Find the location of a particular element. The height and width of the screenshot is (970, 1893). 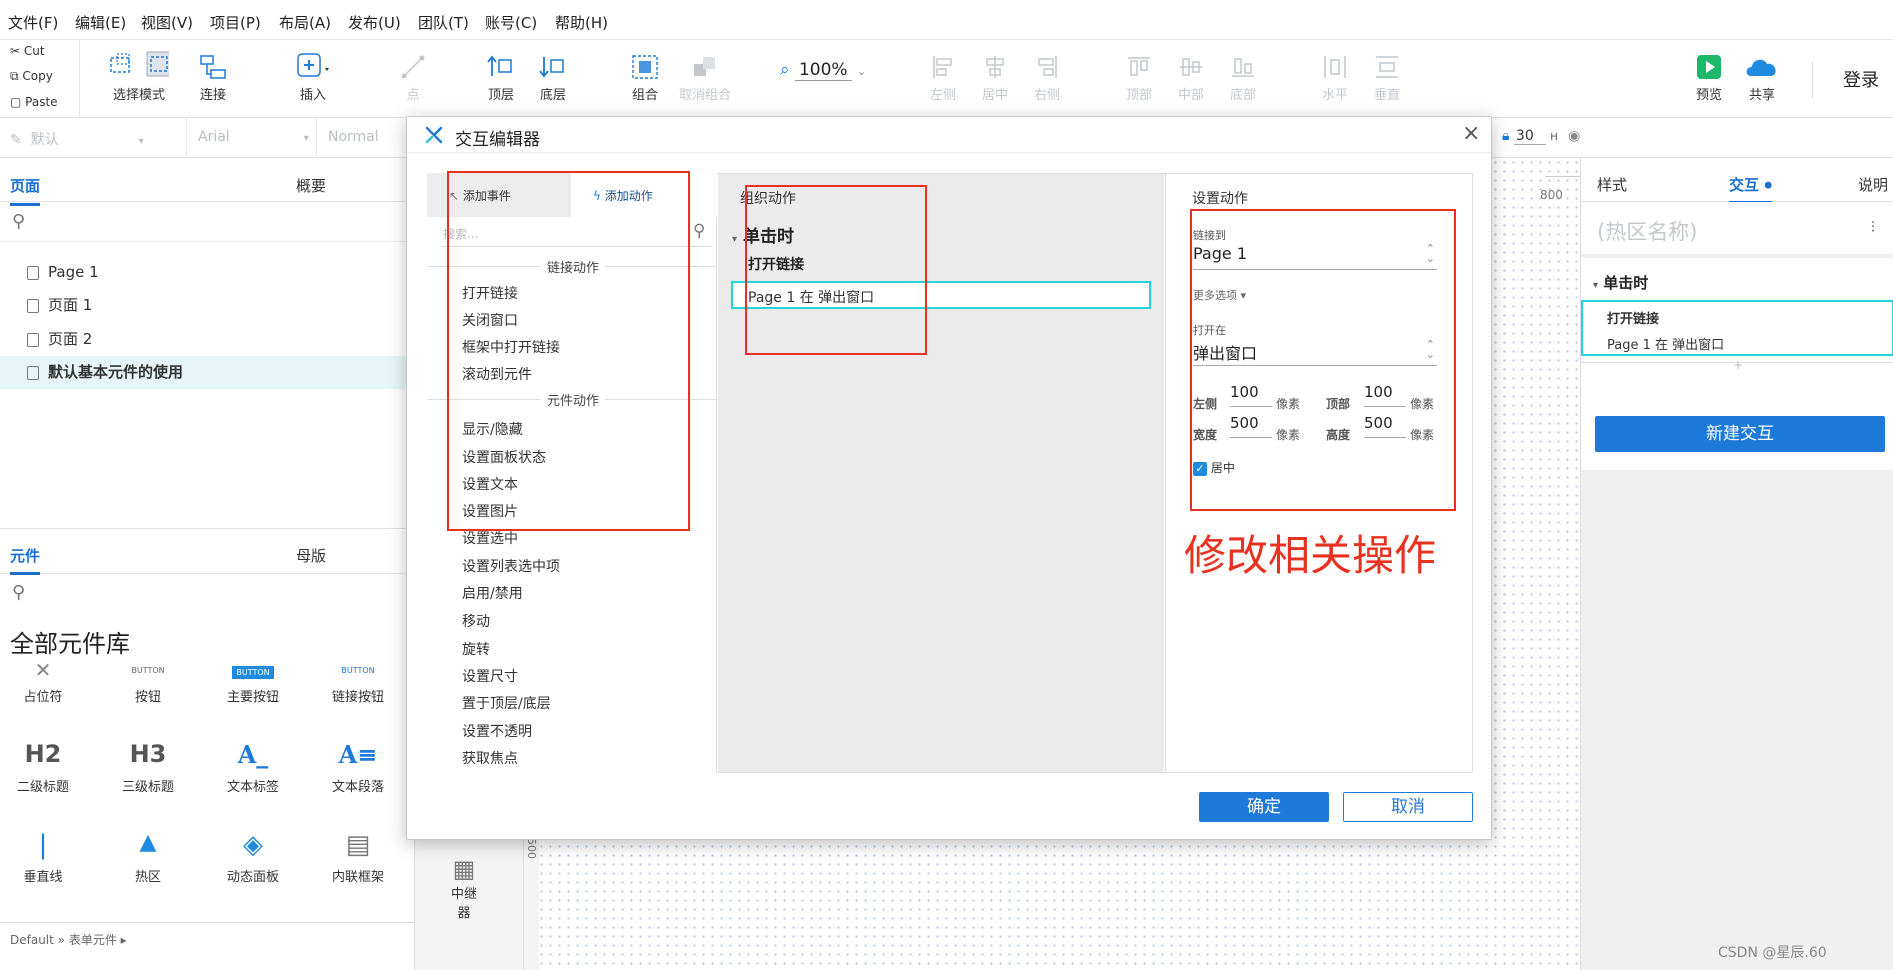

ruler-label-800: 800 is located at coordinates (1551, 195).